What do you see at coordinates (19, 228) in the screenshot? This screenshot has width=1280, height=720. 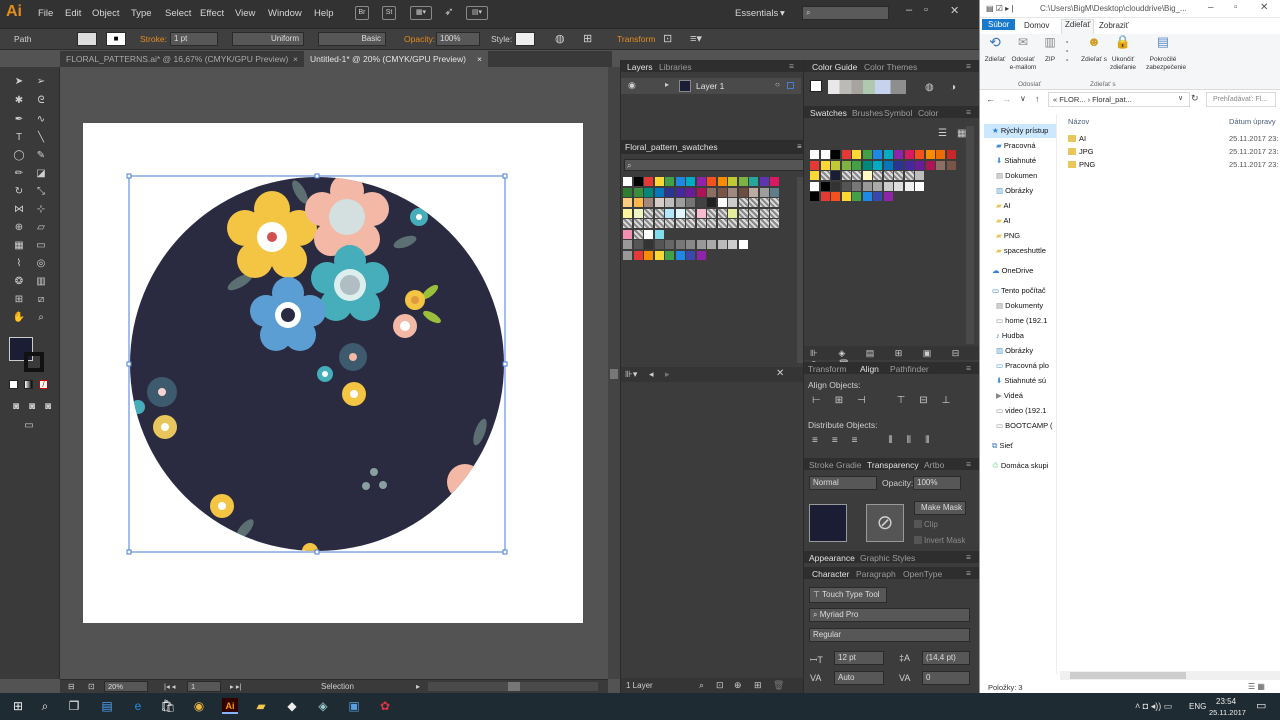 I see `shape-builder-icon: ⊕` at bounding box center [19, 228].